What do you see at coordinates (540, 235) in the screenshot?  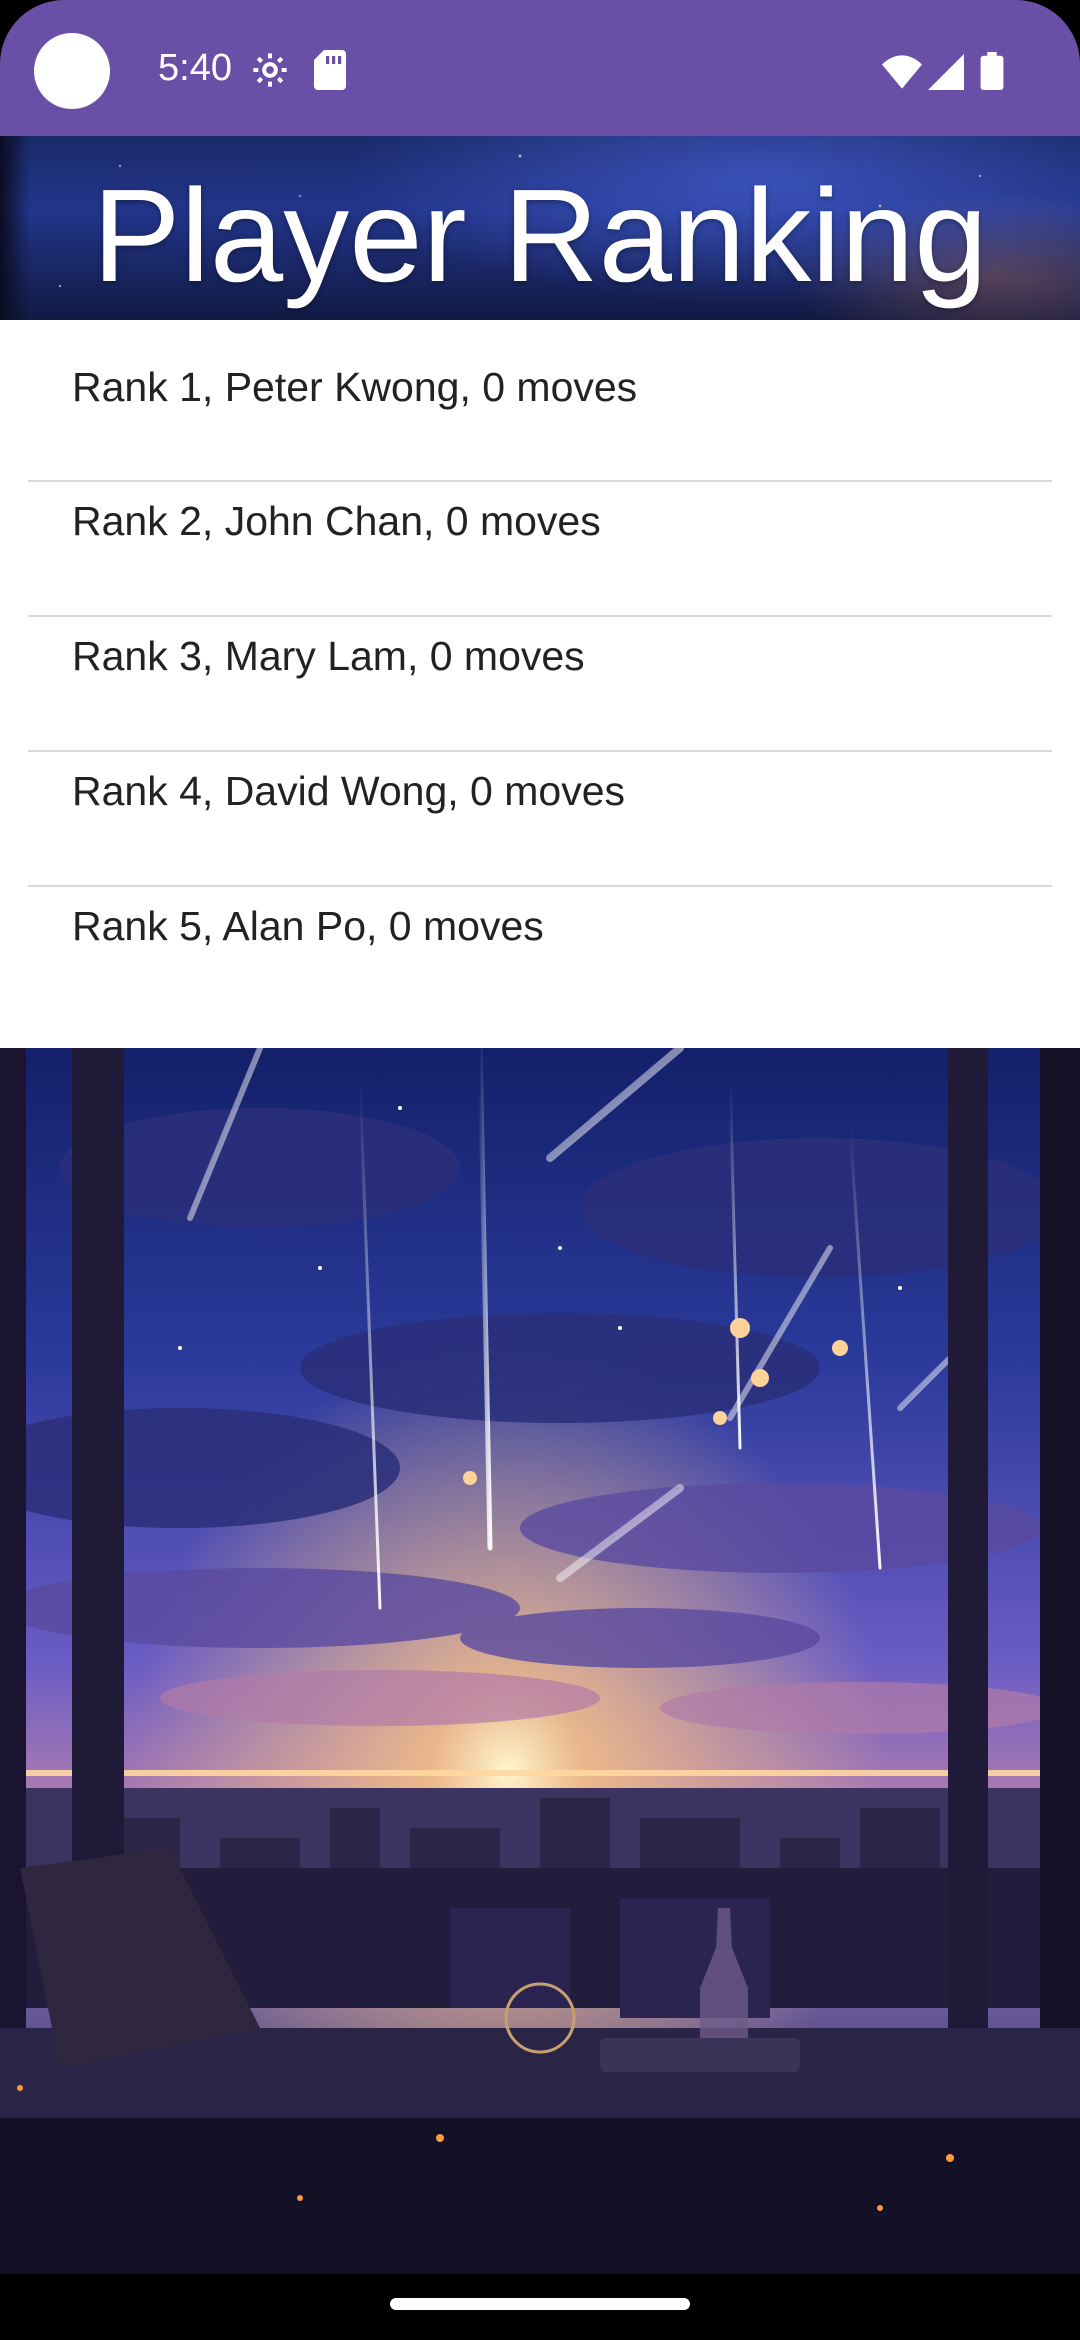 I see `page-title: Player Ranking` at bounding box center [540, 235].